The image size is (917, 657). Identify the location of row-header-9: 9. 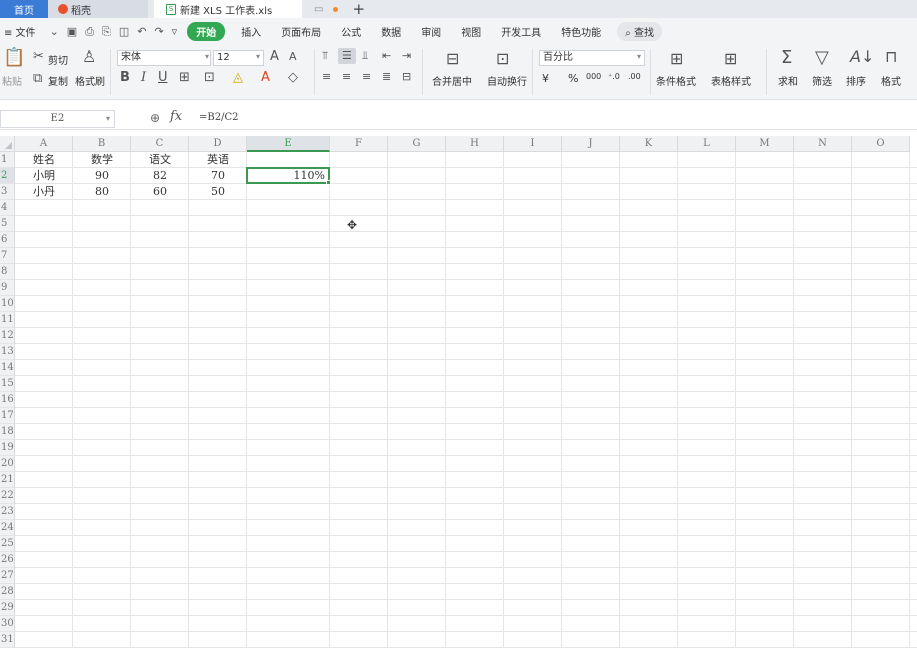
(7, 288).